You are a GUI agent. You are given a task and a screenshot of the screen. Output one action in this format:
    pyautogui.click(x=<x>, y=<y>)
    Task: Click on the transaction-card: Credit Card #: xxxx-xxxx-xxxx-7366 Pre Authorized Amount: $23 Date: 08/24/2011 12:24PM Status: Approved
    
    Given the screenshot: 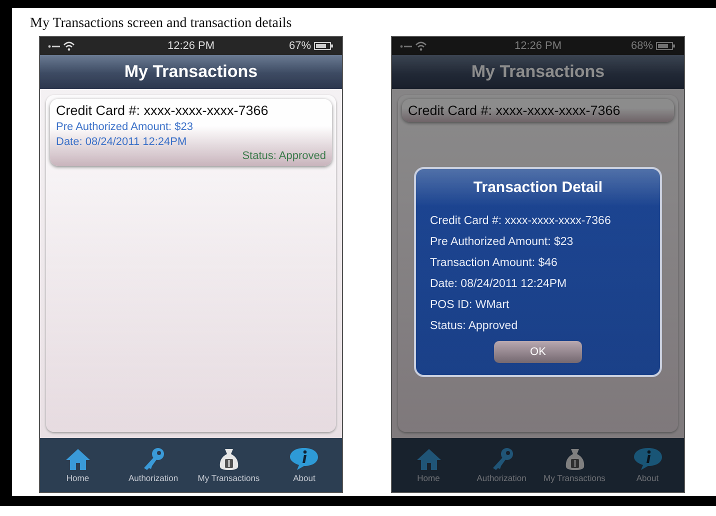 What is the action you would take?
    pyautogui.click(x=191, y=132)
    